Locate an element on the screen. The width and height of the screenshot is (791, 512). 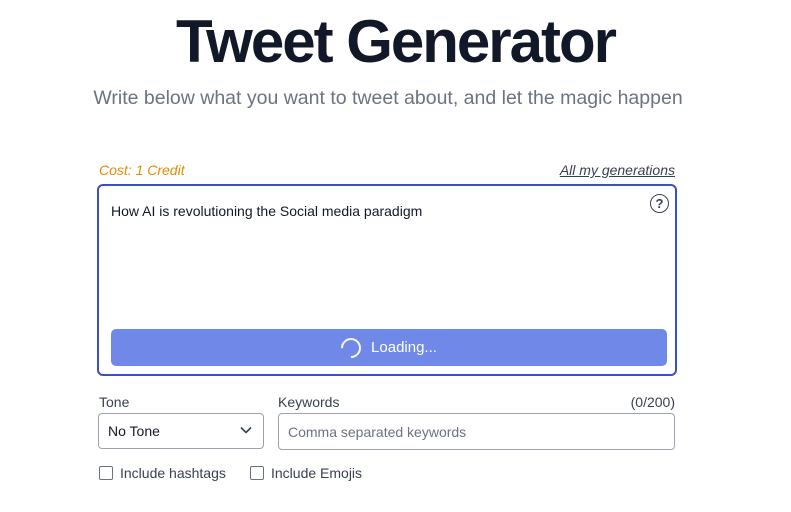
include-emojis-label: Include Emojis is located at coordinates (317, 473).